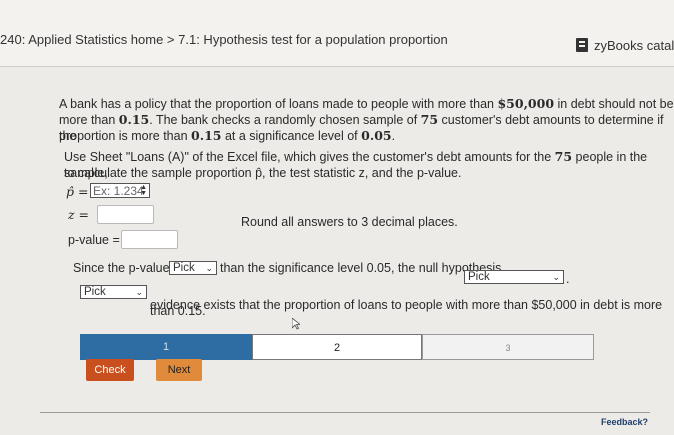  I want to click on pvalue-input, so click(149, 239).